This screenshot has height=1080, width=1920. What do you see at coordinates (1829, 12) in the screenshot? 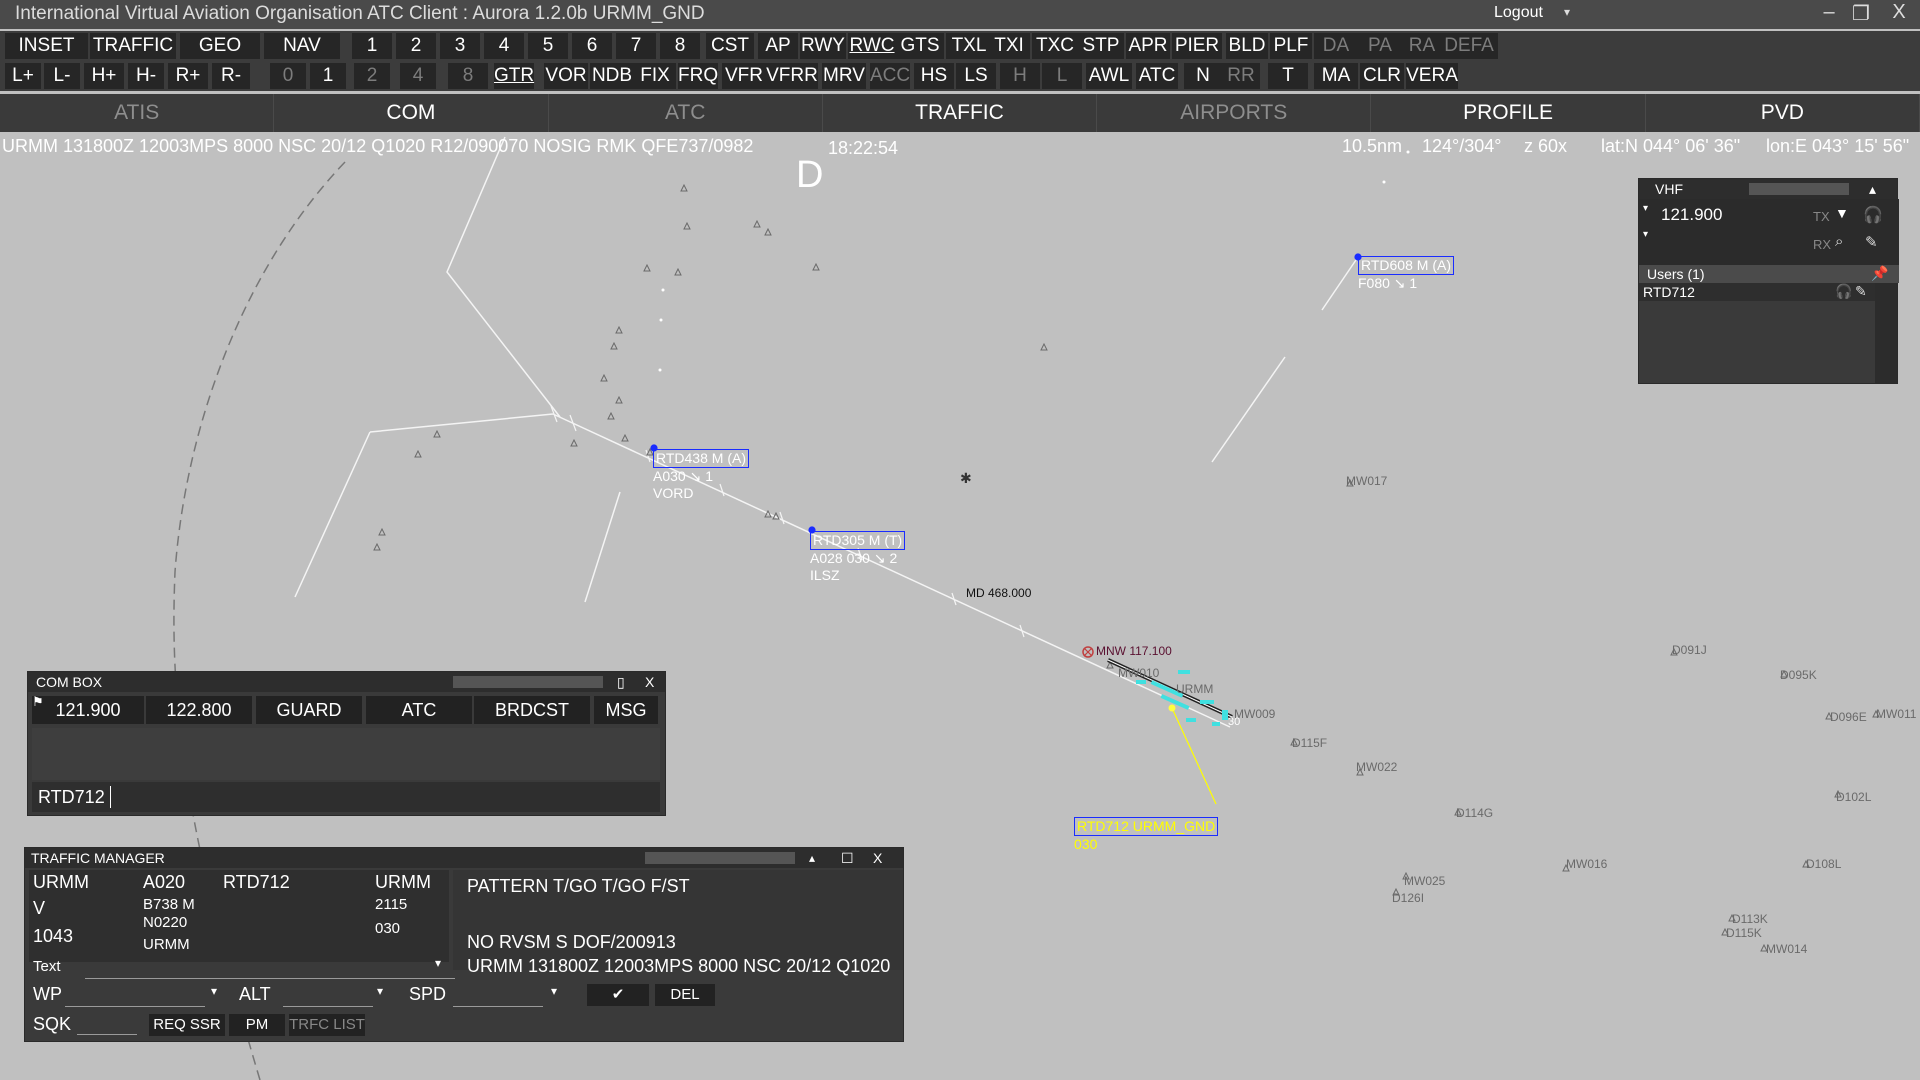
I see `minimize-icon: –` at bounding box center [1829, 12].